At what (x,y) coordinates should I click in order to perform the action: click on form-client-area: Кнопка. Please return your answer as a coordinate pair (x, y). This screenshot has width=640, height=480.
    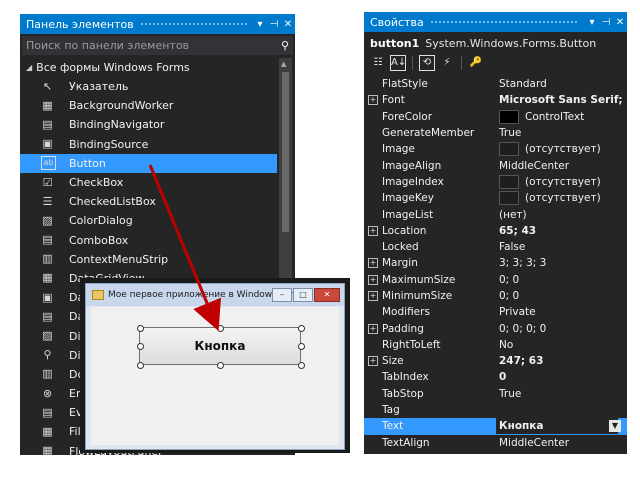
    Looking at the image, I should click on (215, 376).